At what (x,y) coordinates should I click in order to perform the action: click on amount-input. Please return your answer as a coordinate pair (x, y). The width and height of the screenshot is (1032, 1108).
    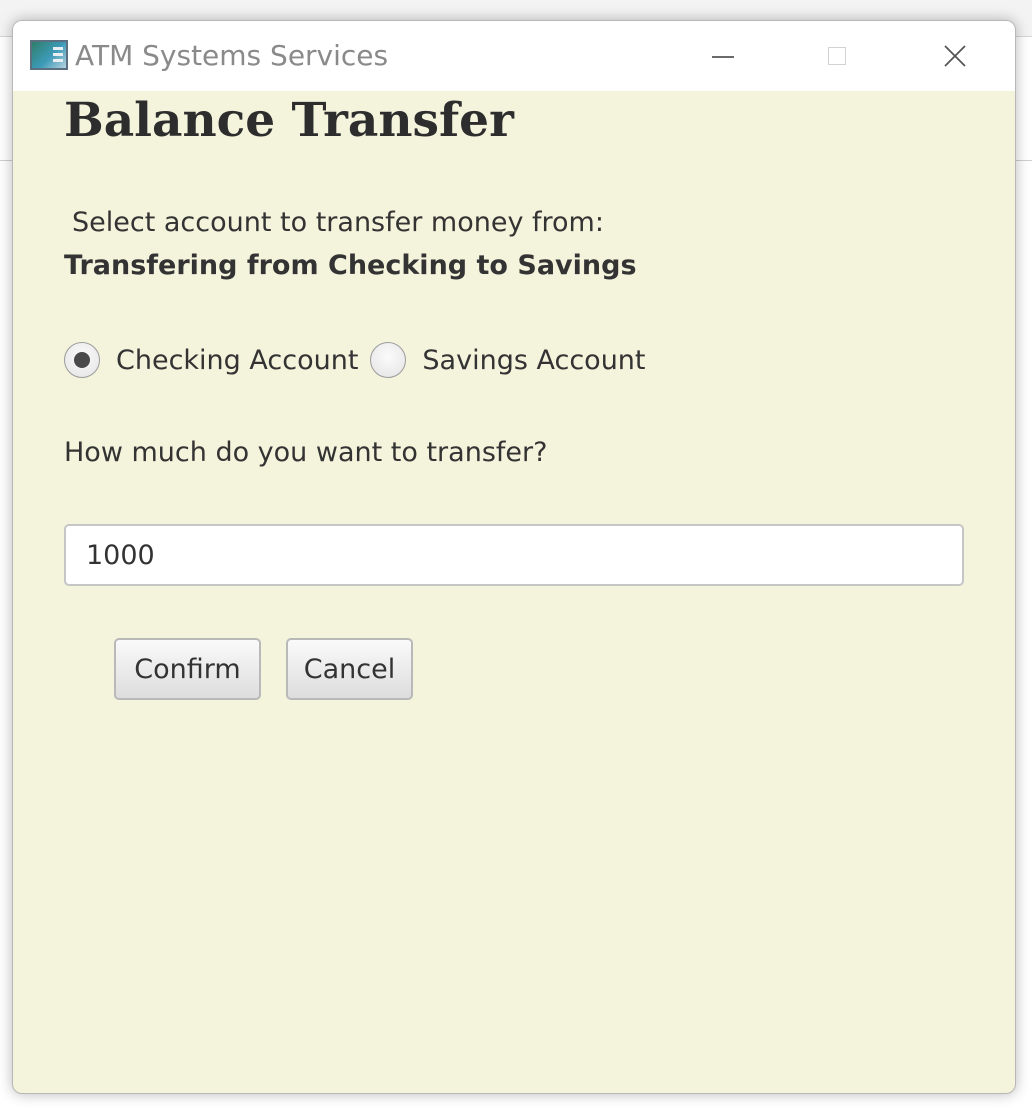
    Looking at the image, I should click on (514, 555).